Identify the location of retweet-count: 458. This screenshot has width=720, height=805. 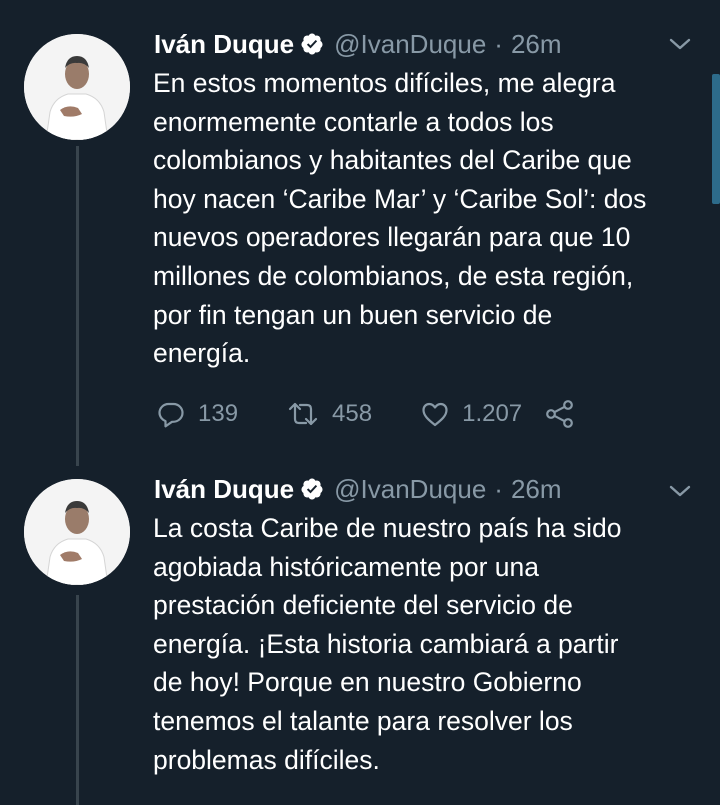
(352, 413).